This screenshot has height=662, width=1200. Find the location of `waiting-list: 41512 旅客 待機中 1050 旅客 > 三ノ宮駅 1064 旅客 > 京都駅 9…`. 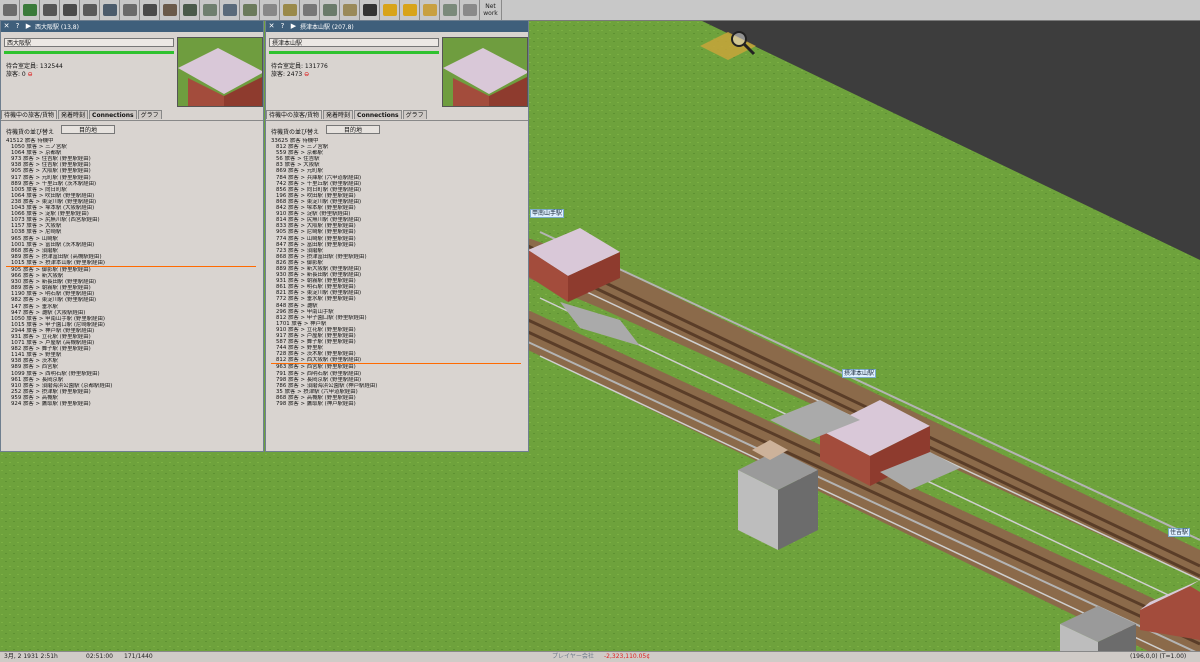

waiting-list: 41512 旅客 待機中 1050 旅客 > 三ノ宮駅 1064 旅客 > 京都駅 9… is located at coordinates (131, 272).